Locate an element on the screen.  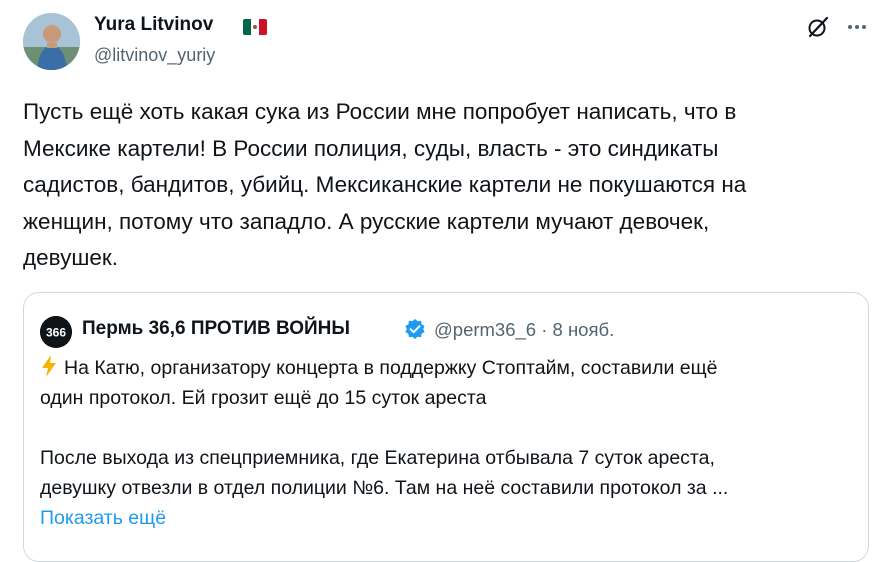
author-handle: @litvinov_yuriy is located at coordinates (154, 55).